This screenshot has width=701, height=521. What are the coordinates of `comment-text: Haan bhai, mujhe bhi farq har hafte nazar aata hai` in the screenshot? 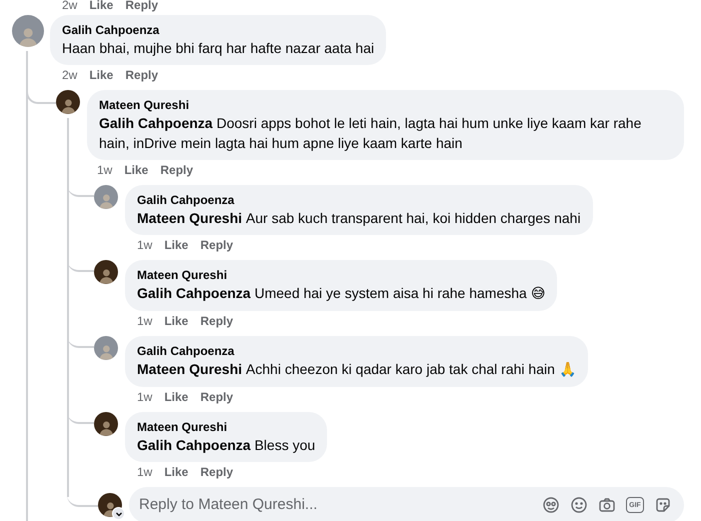 It's located at (218, 48).